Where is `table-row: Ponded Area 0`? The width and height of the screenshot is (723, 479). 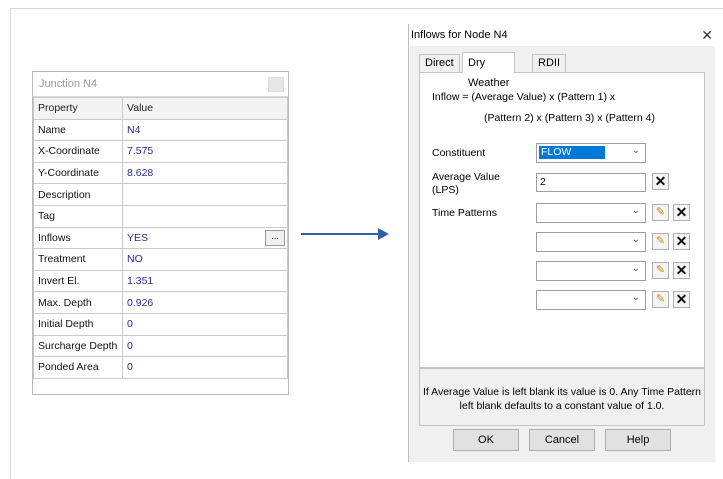 table-row: Ponded Area 0 is located at coordinates (160, 367).